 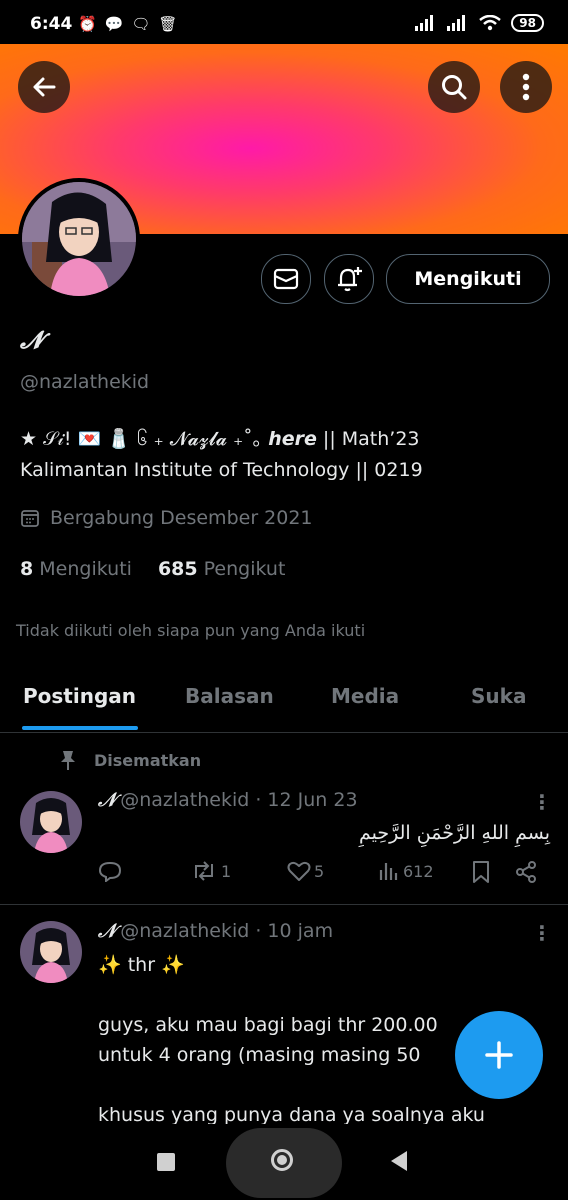 I want to click on views-button: 612, so click(x=406, y=871).